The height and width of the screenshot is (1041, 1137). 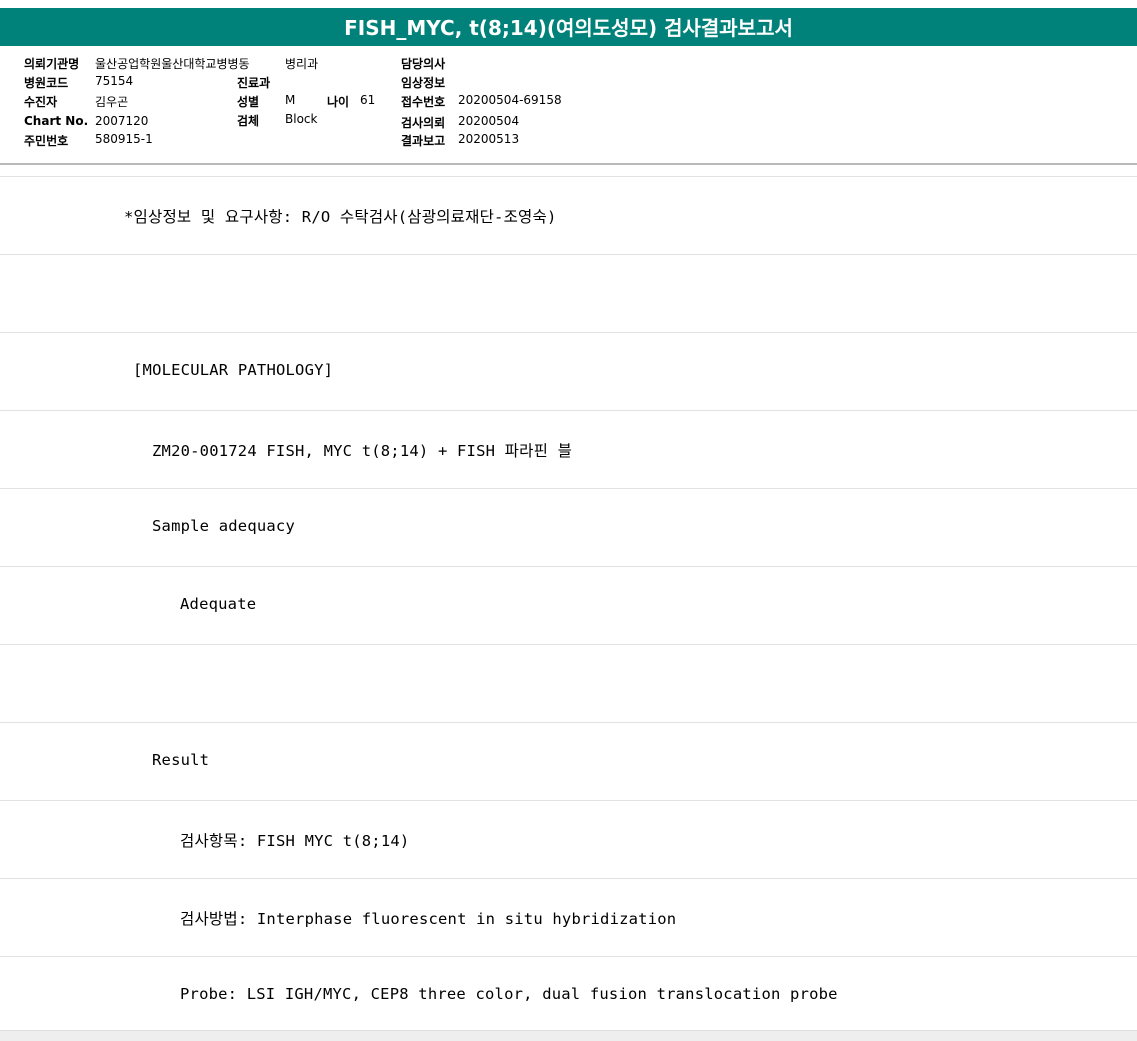 What do you see at coordinates (248, 102) in the screenshot?
I see `sex-label: 성별` at bounding box center [248, 102].